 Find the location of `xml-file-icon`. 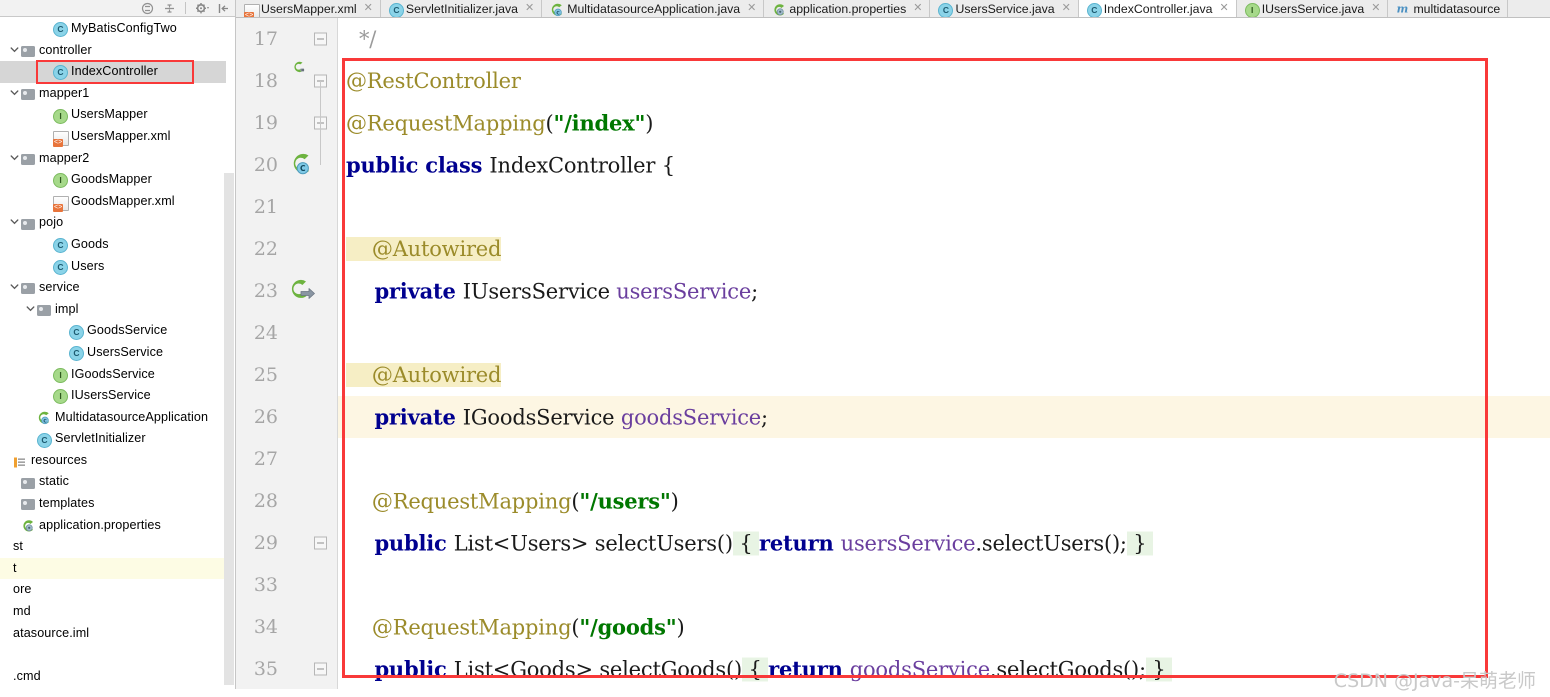

xml-file-icon is located at coordinates (252, 9).